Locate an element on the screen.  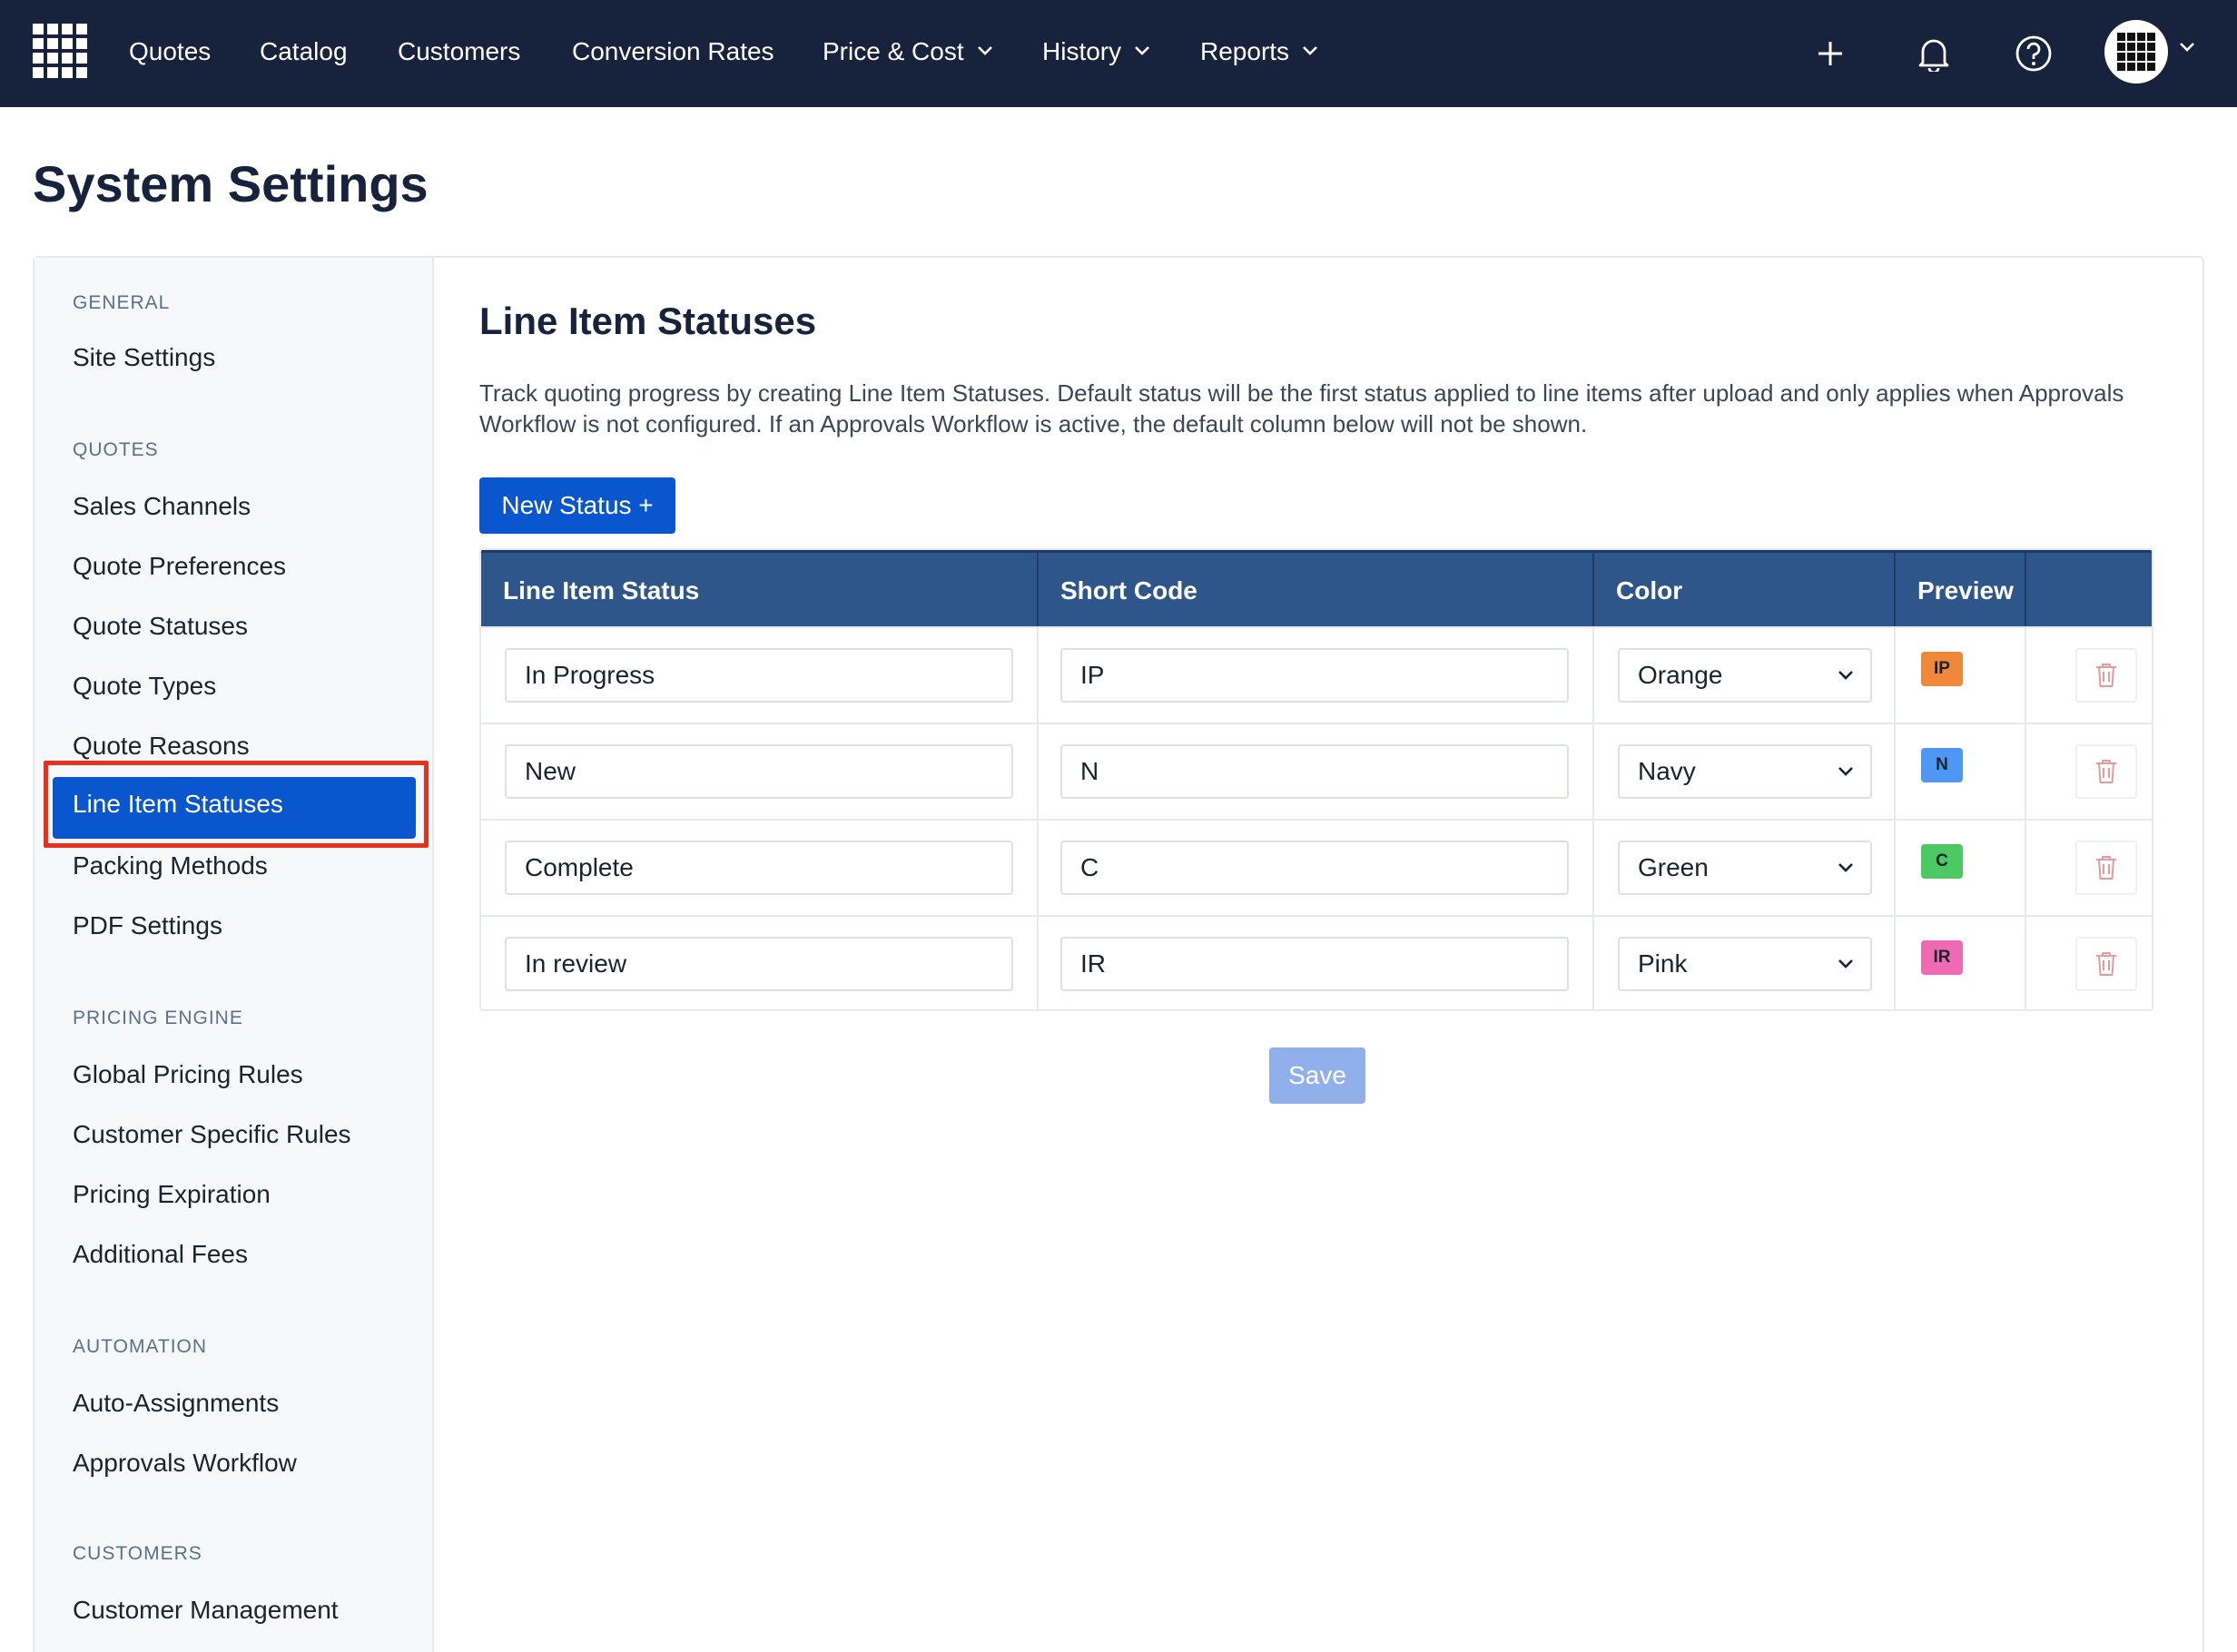
sidebar-item-label: Line Item Statuses is located at coordinates (178, 804).